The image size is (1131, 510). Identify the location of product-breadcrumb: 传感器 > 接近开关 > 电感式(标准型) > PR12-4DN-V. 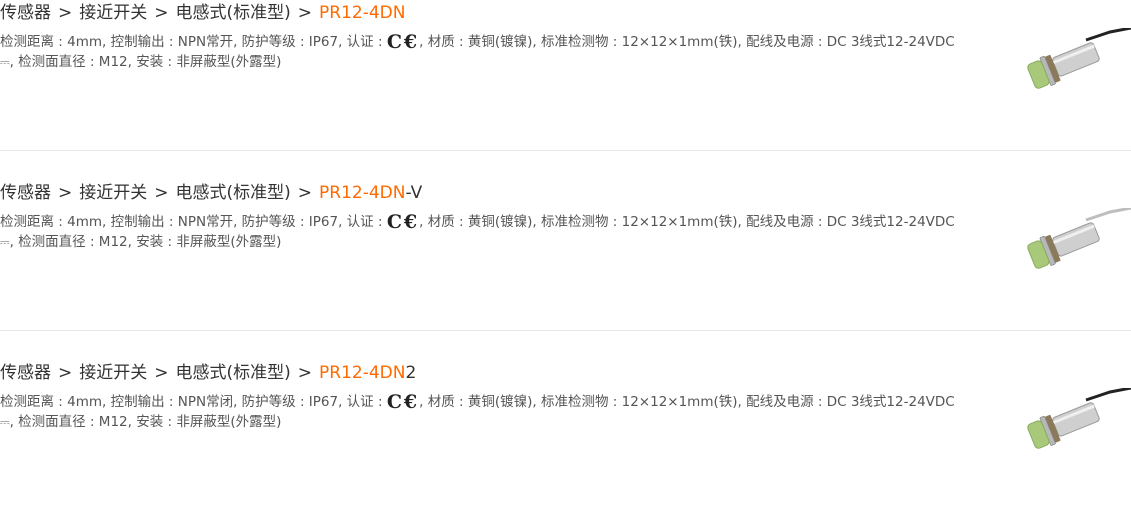
(211, 193).